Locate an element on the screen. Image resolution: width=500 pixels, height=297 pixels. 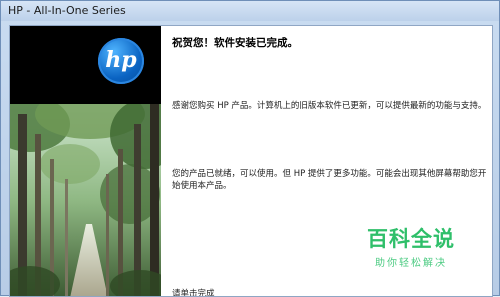
title-bar: HP - All-In-One Series is located at coordinates (250, 11).